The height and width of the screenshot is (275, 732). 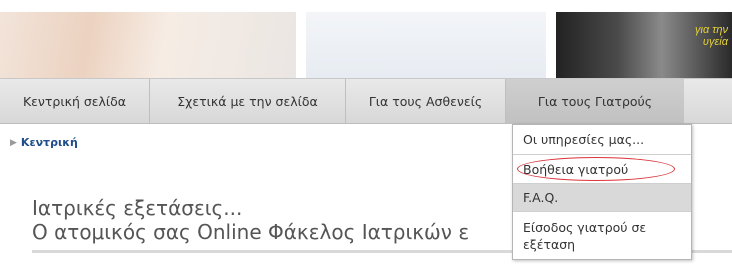 I want to click on nav-patients: Για τους Ασθενείς, so click(x=426, y=101).